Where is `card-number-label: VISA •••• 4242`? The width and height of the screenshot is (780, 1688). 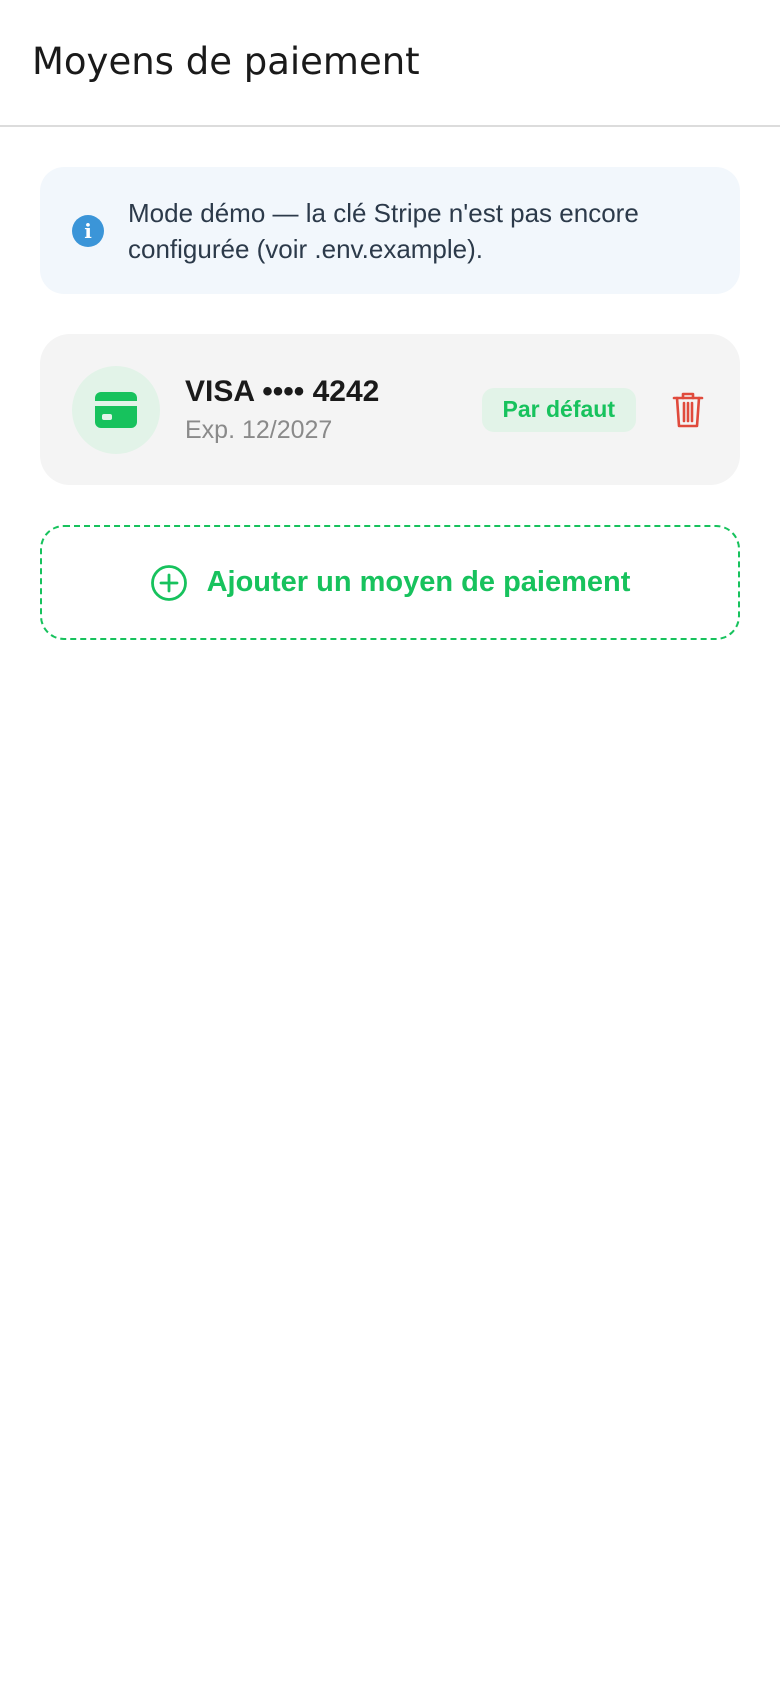 card-number-label: VISA •••• 4242 is located at coordinates (282, 391).